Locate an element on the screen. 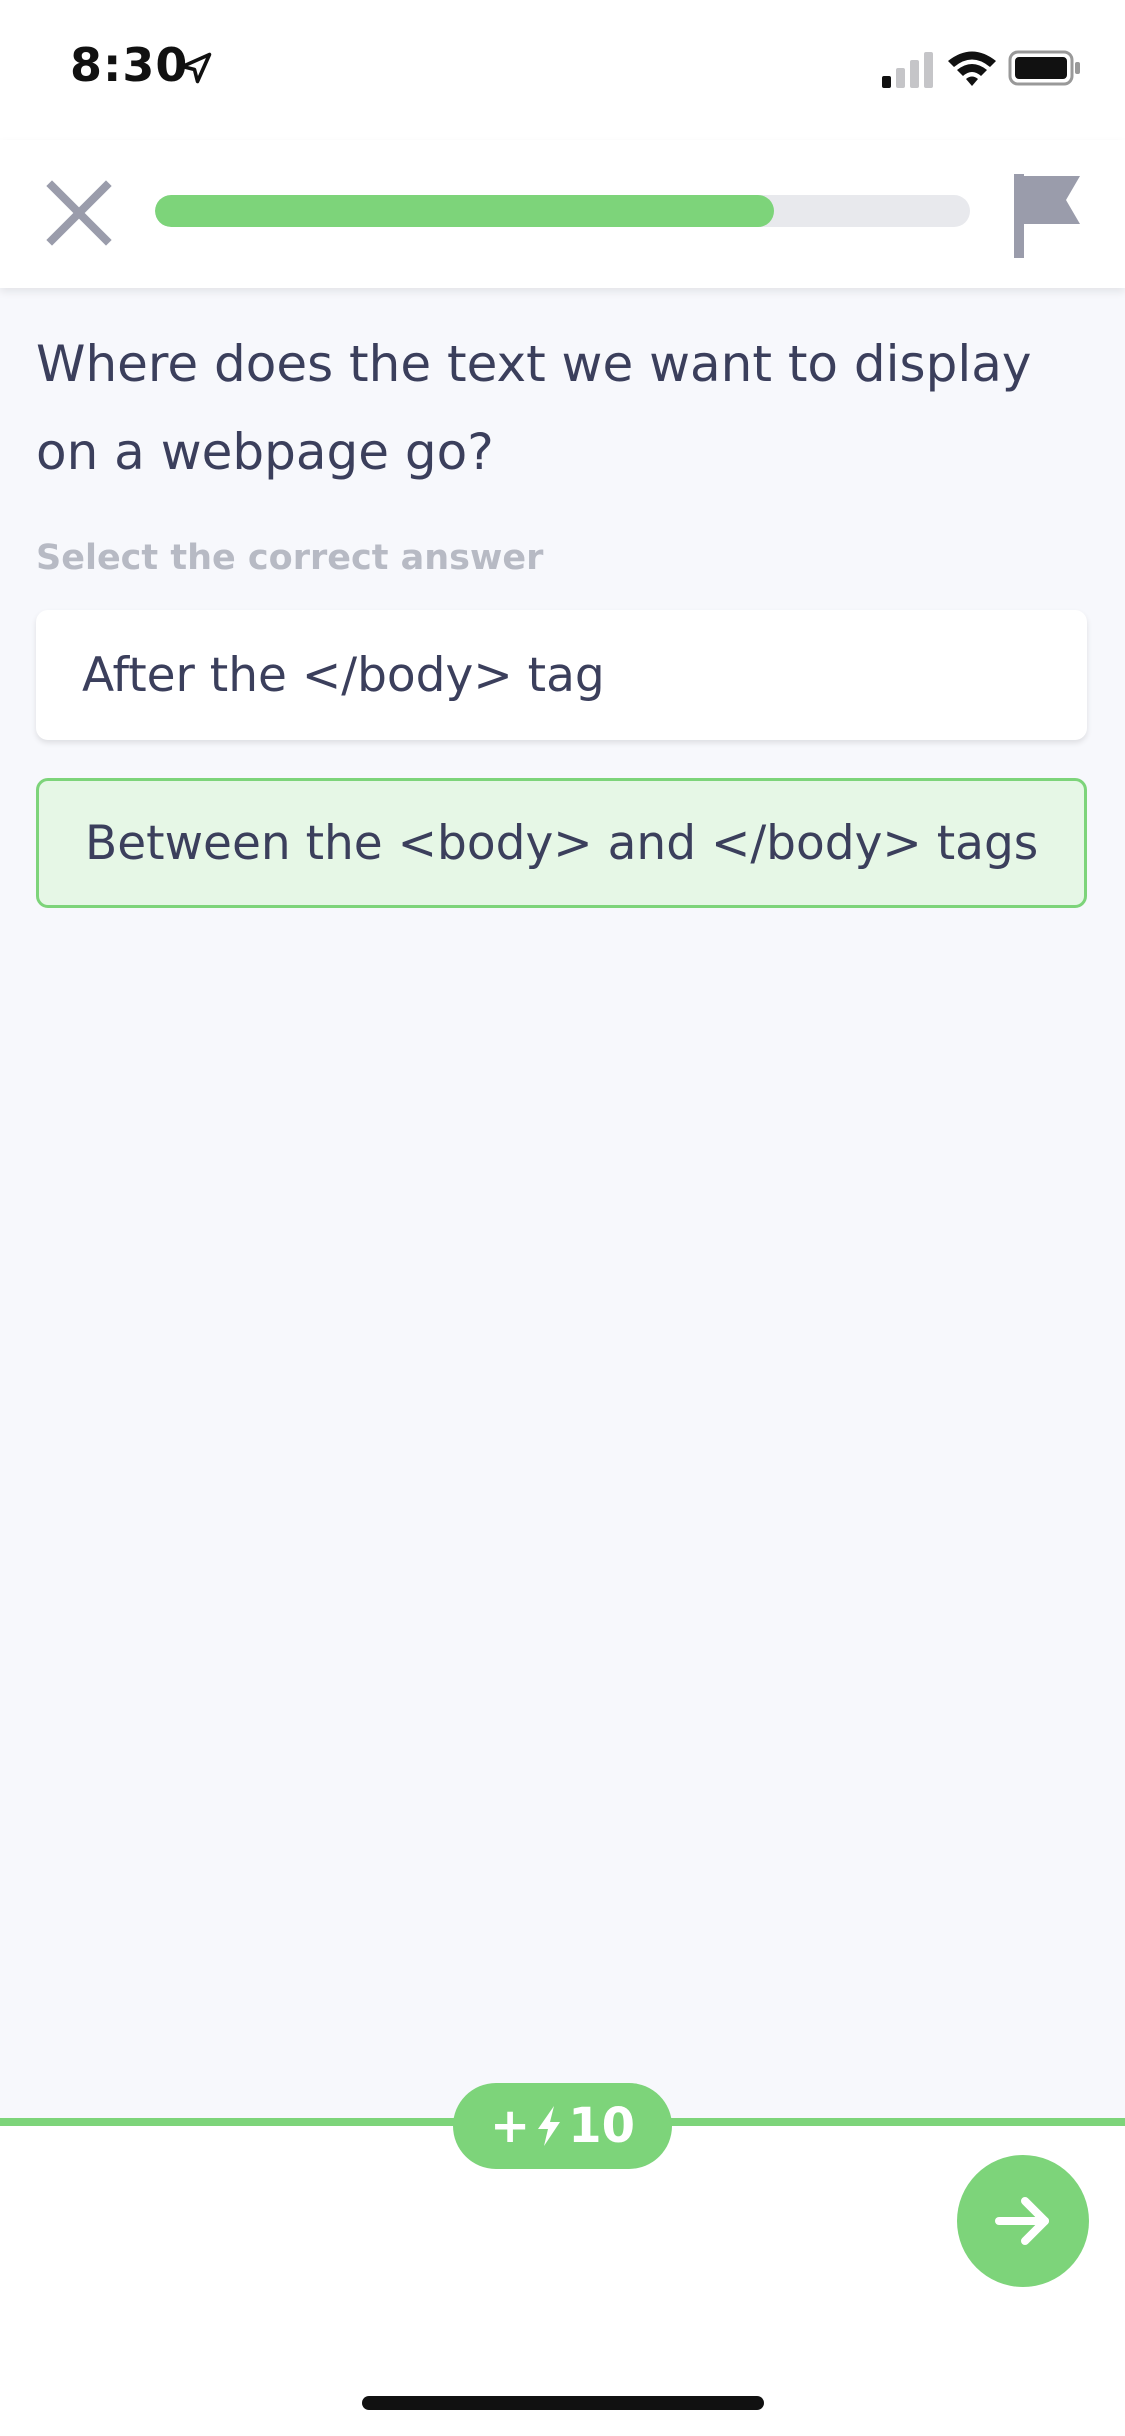  wifi-icon is located at coordinates (972, 68).